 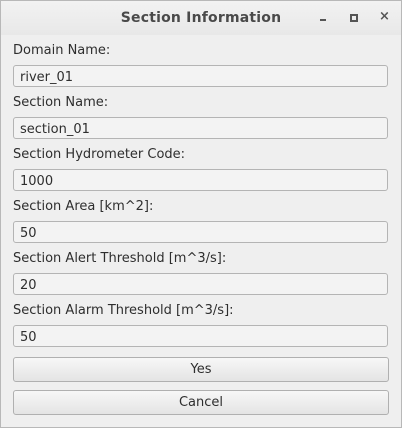 I want to click on maximize-button, so click(x=354, y=17).